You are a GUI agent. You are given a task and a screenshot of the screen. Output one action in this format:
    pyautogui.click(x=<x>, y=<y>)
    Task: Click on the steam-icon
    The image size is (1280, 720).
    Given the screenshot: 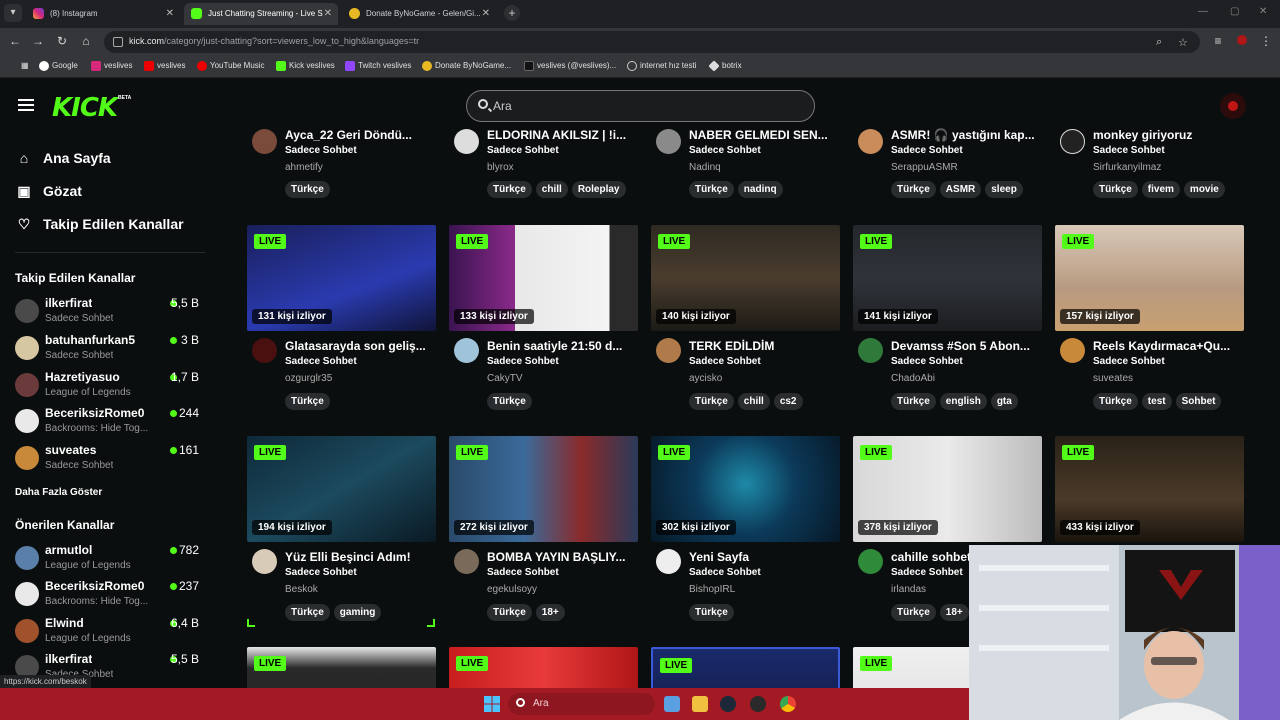 What is the action you would take?
    pyautogui.click(x=728, y=704)
    